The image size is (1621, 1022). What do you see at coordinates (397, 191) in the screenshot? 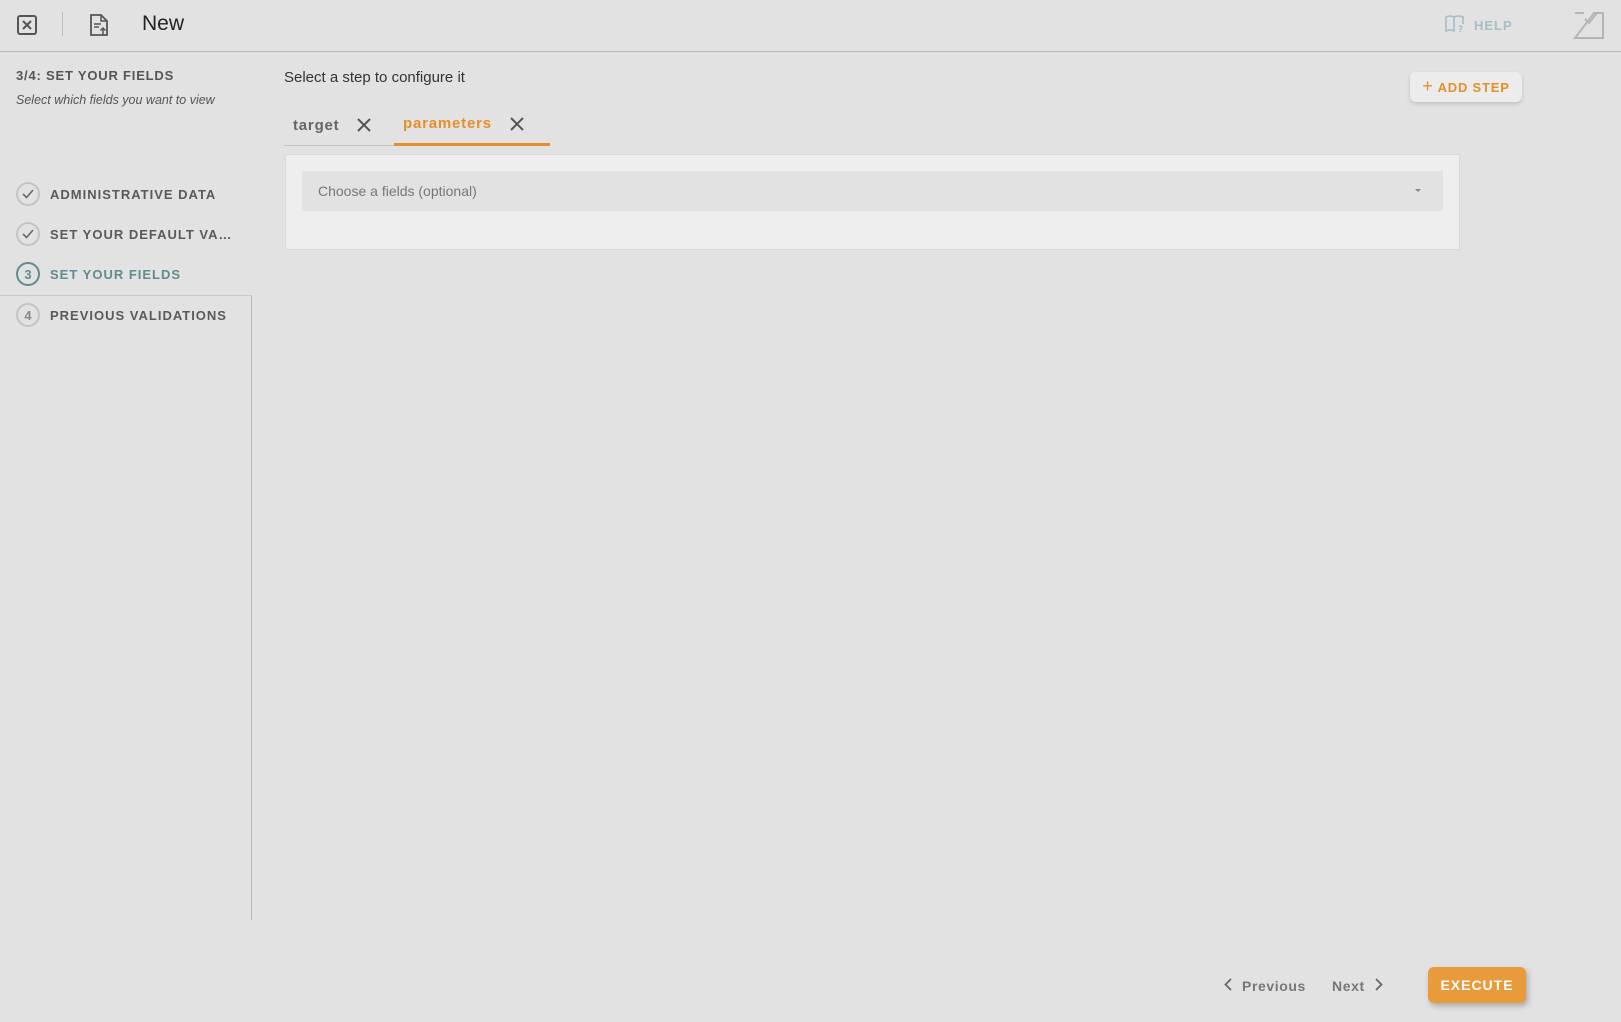
I see `select-placeholder: Choose a fields (optional)` at bounding box center [397, 191].